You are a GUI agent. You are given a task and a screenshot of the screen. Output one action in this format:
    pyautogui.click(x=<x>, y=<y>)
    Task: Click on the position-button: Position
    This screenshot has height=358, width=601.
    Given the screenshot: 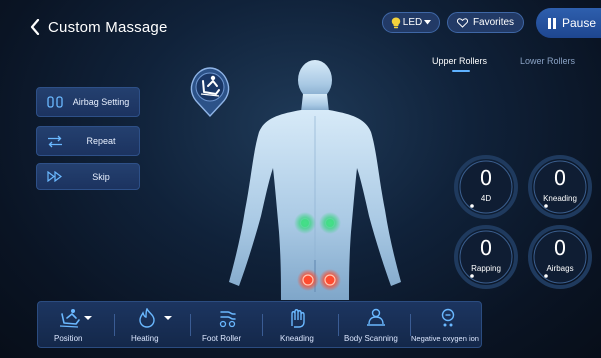 What is the action you would take?
    pyautogui.click(x=77, y=325)
    